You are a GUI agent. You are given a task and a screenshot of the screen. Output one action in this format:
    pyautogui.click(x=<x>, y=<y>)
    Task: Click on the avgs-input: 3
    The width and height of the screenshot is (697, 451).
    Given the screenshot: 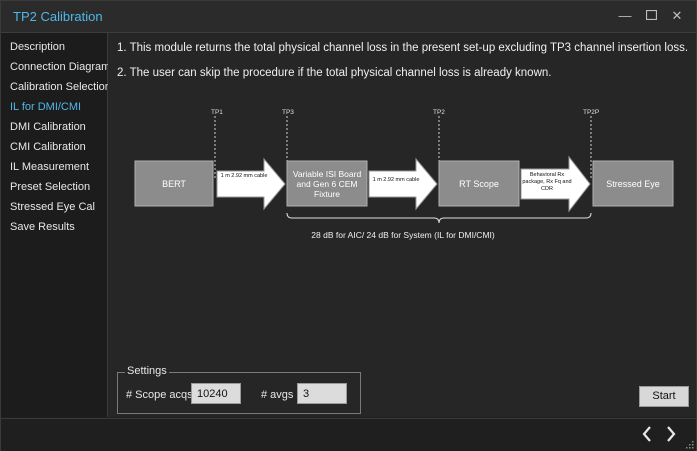 What is the action you would take?
    pyautogui.click(x=322, y=393)
    